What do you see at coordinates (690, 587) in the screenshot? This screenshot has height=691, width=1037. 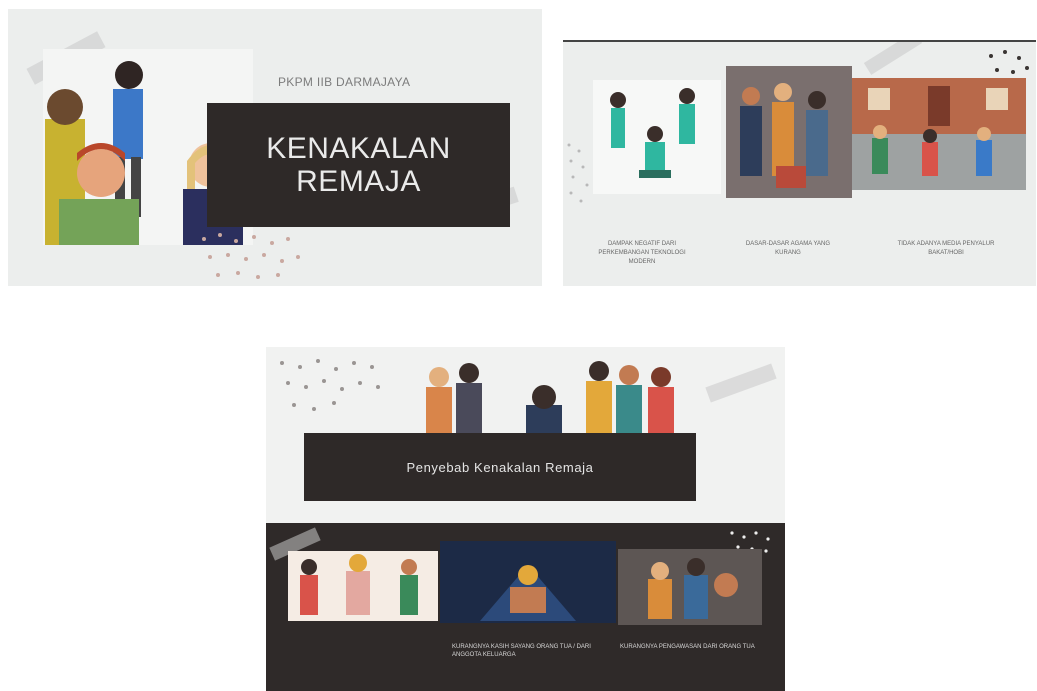 I see `supervision-illustration` at bounding box center [690, 587].